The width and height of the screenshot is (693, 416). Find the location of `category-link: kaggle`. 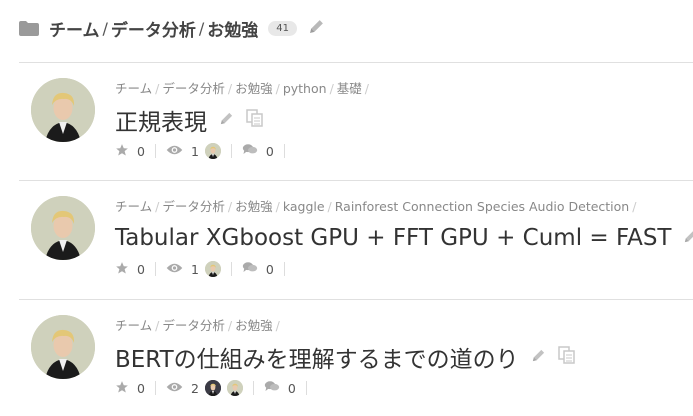

category-link: kaggle is located at coordinates (304, 206).